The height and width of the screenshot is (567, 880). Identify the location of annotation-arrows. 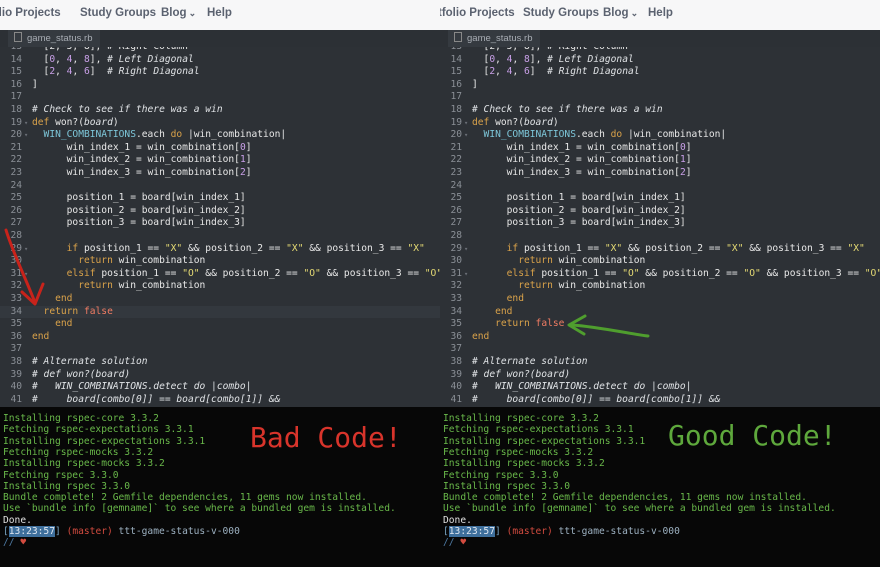
(327, 283).